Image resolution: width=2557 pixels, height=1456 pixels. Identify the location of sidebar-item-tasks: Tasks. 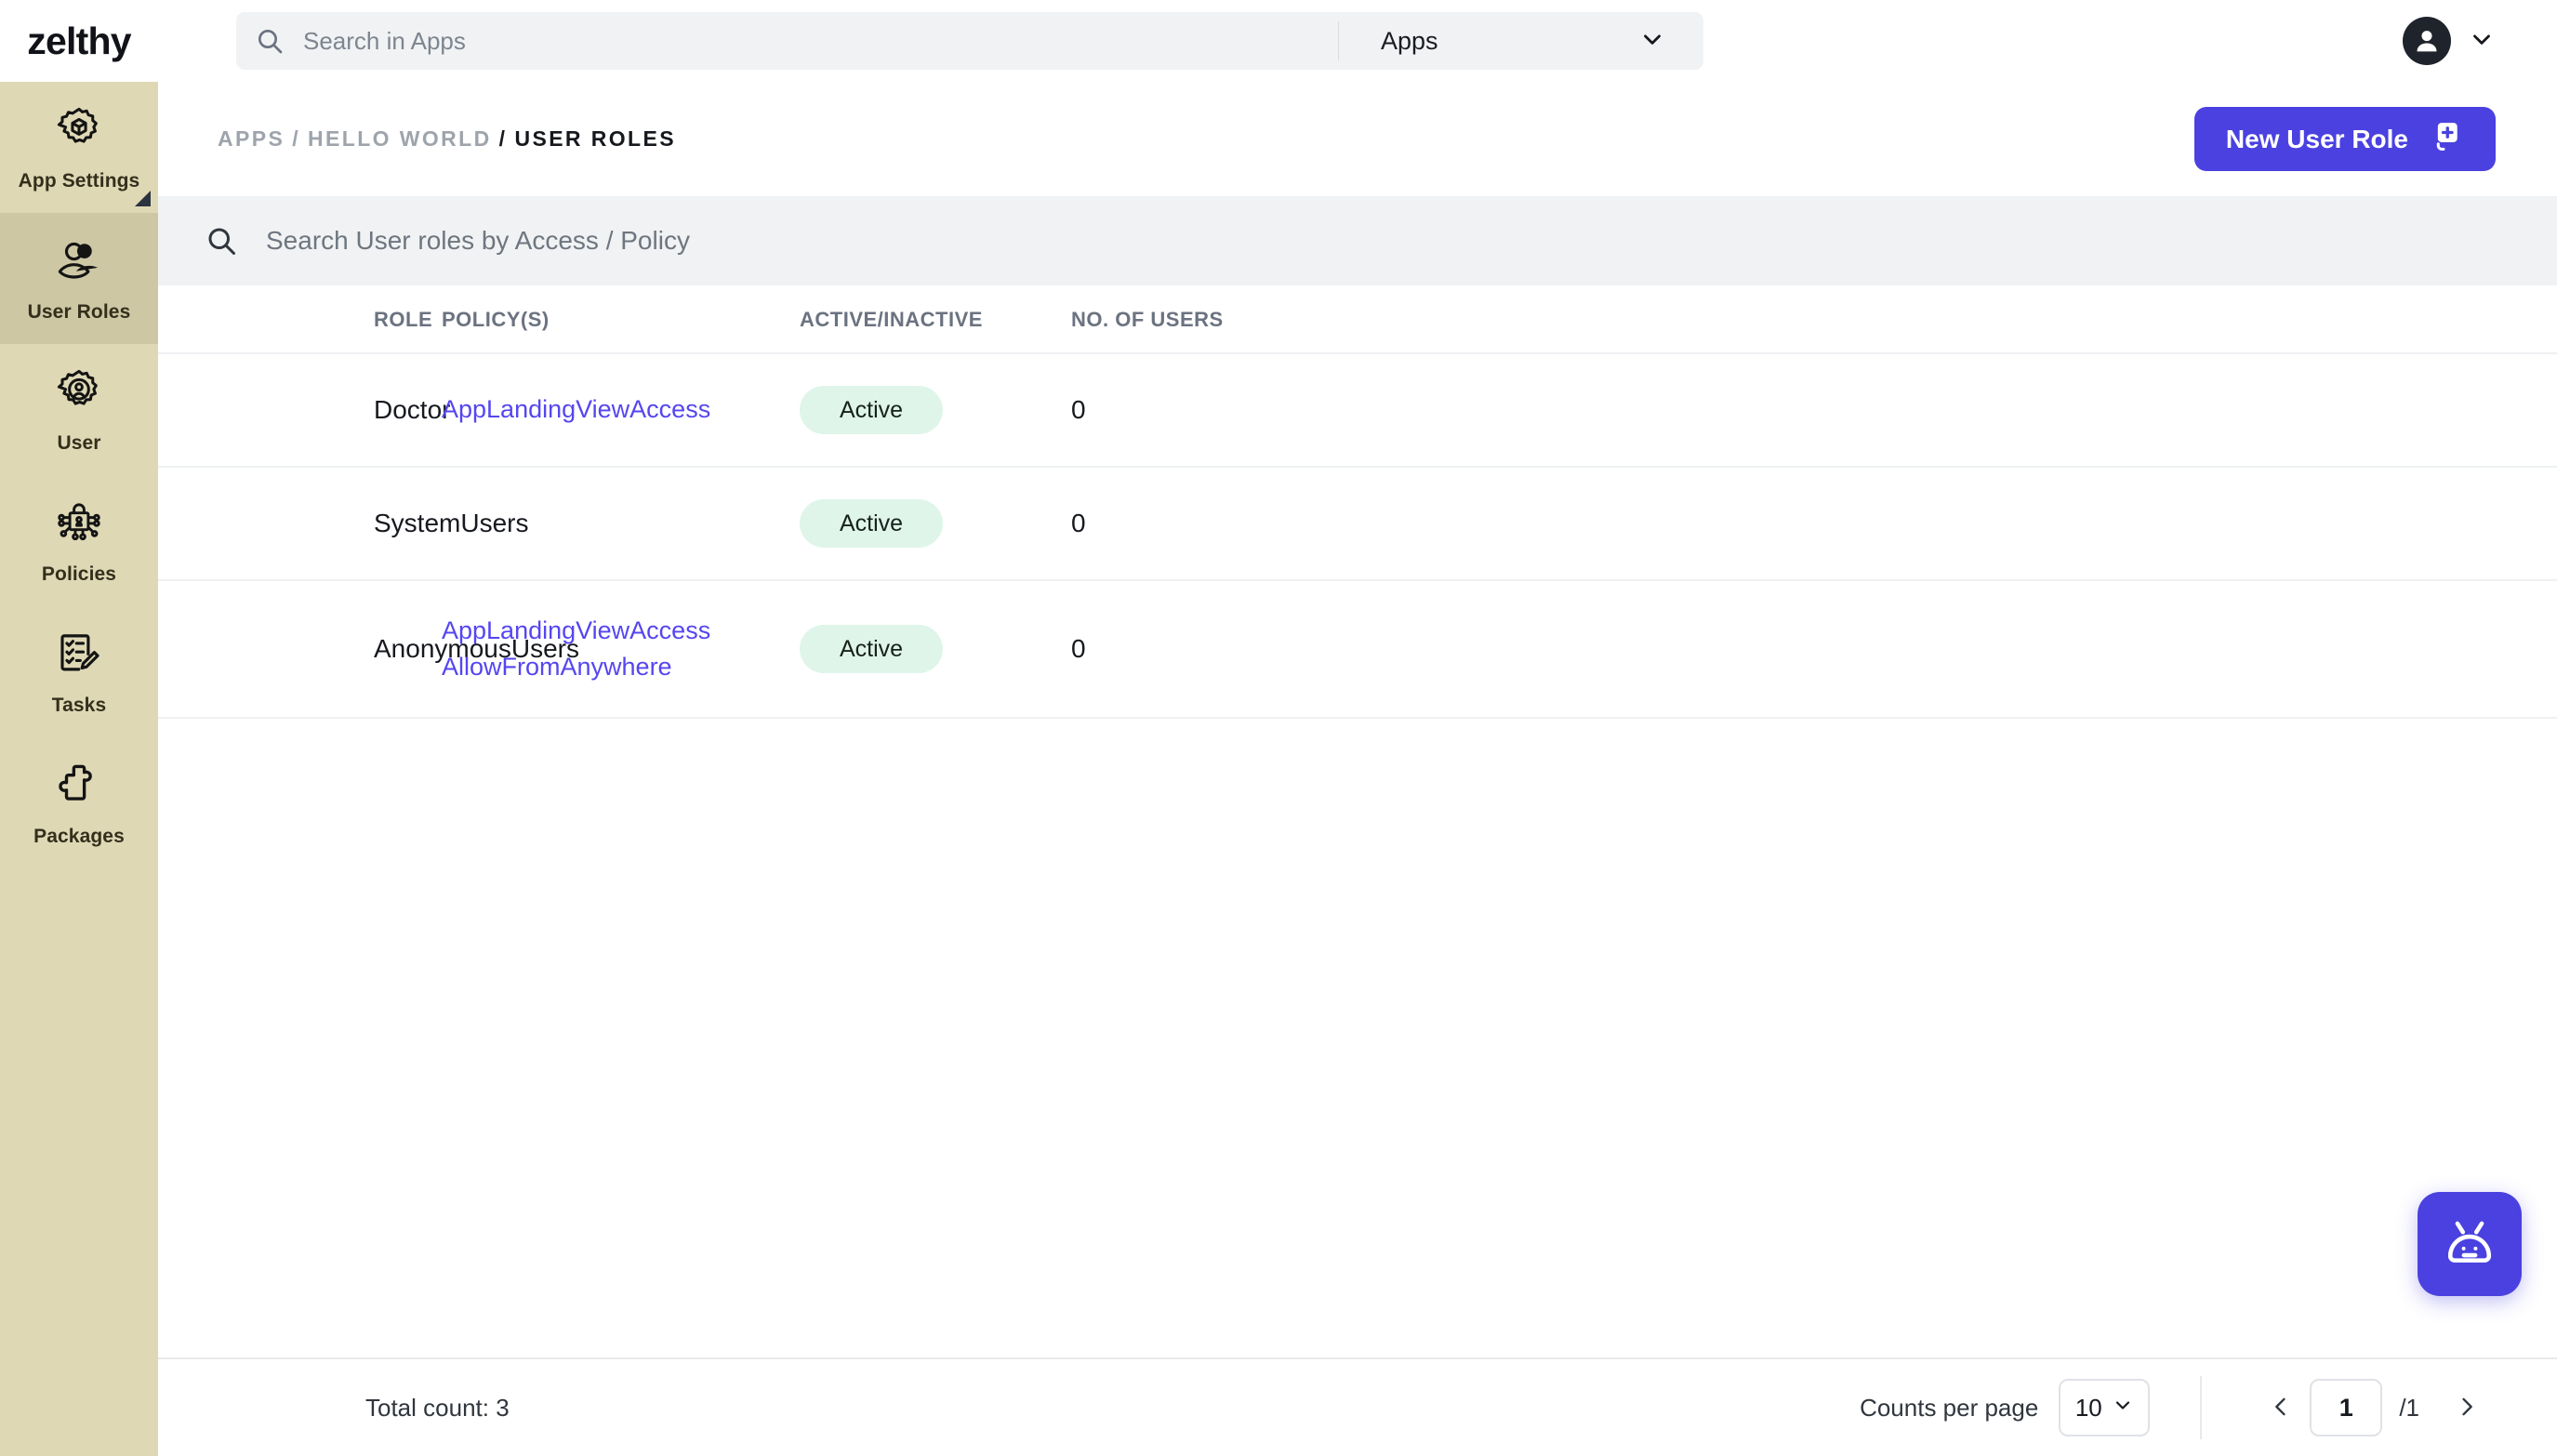
(79, 671).